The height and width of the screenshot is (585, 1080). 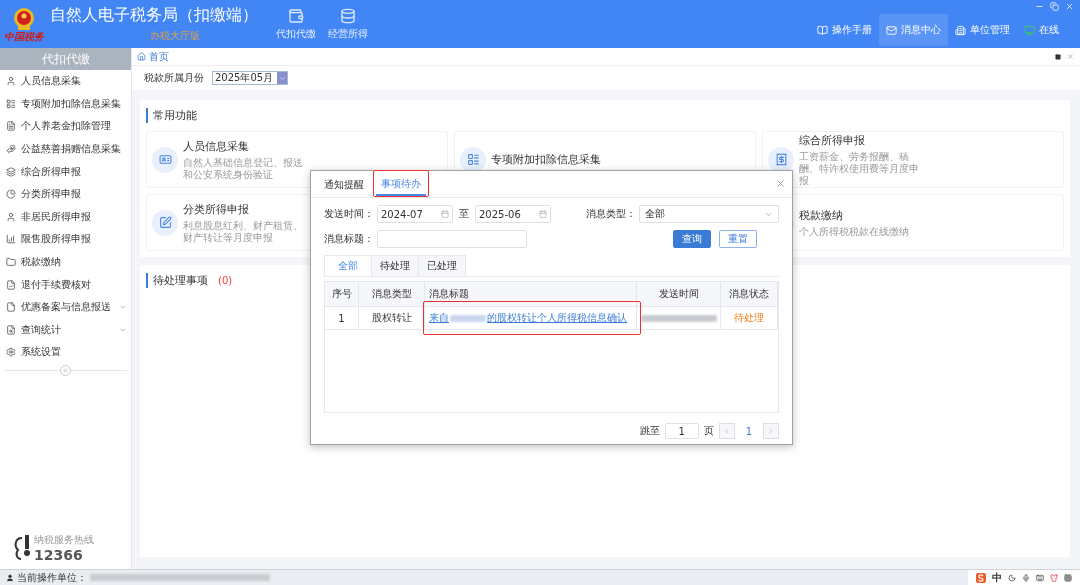 I want to click on restore-icon, so click(x=1054, y=6).